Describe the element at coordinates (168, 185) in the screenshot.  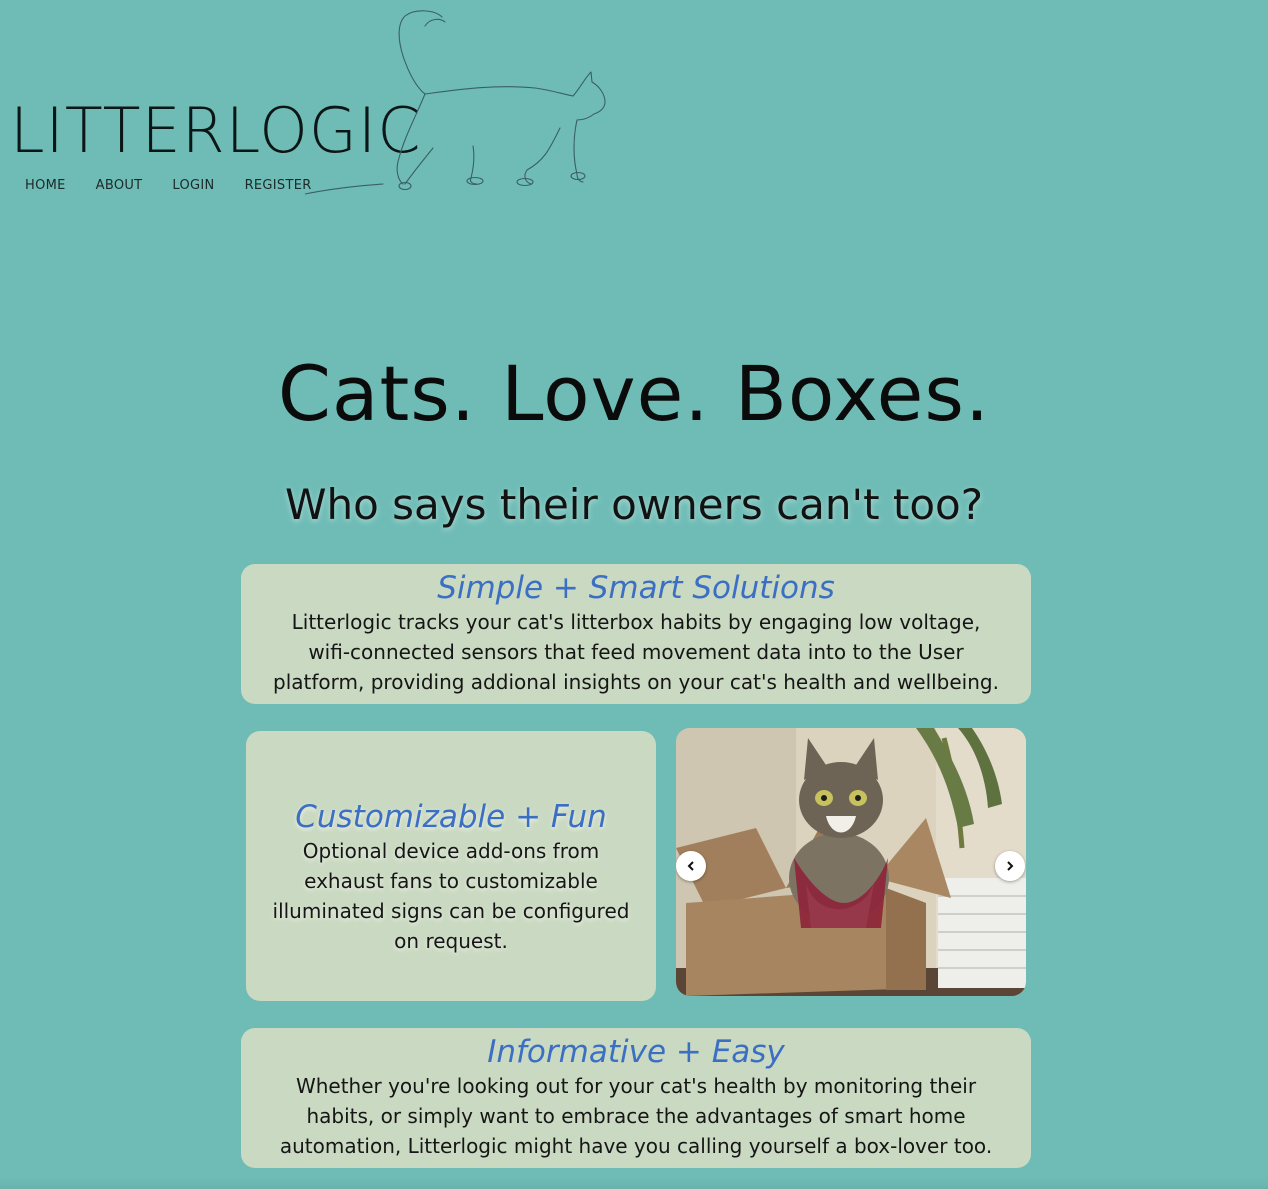
I see `main-nav: HOME ABOUT LOGIN REGISTER` at that location.